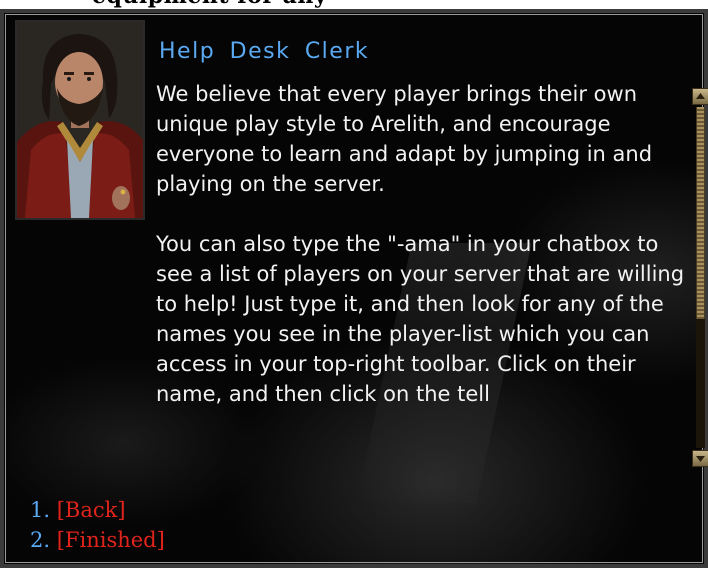  What do you see at coordinates (40, 540) in the screenshot?
I see `reply-number: 2.` at bounding box center [40, 540].